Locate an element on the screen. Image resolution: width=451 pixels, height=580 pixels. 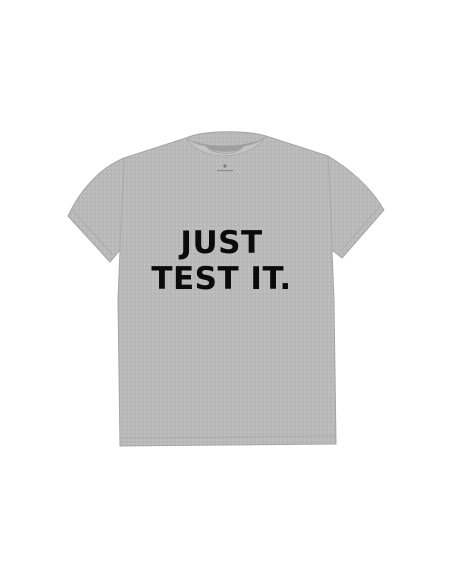
print-line-2: TEST IT. is located at coordinates (221, 279).